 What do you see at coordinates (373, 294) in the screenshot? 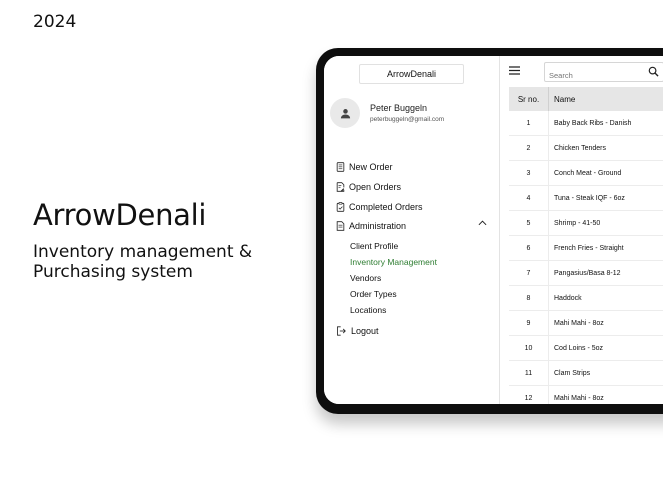
I see `subnav-order-types: Order Types` at bounding box center [373, 294].